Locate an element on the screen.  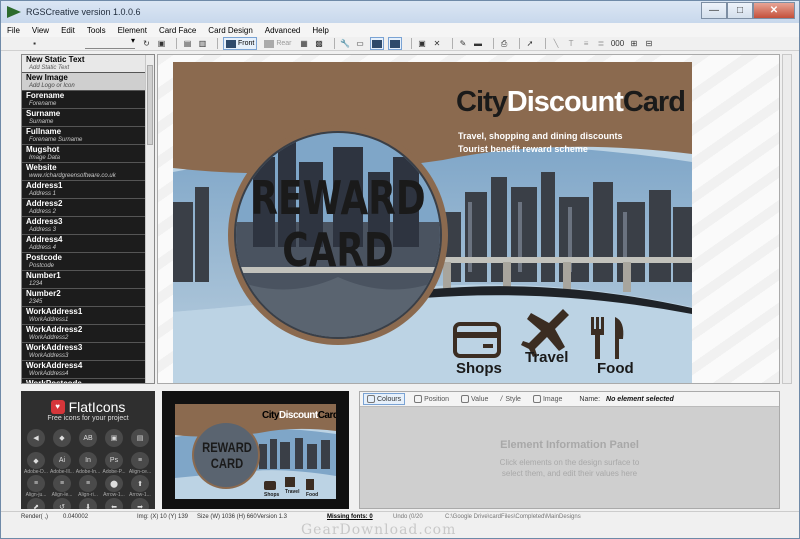
grid-b-icon: ⊟ is located at coordinates (649, 43).